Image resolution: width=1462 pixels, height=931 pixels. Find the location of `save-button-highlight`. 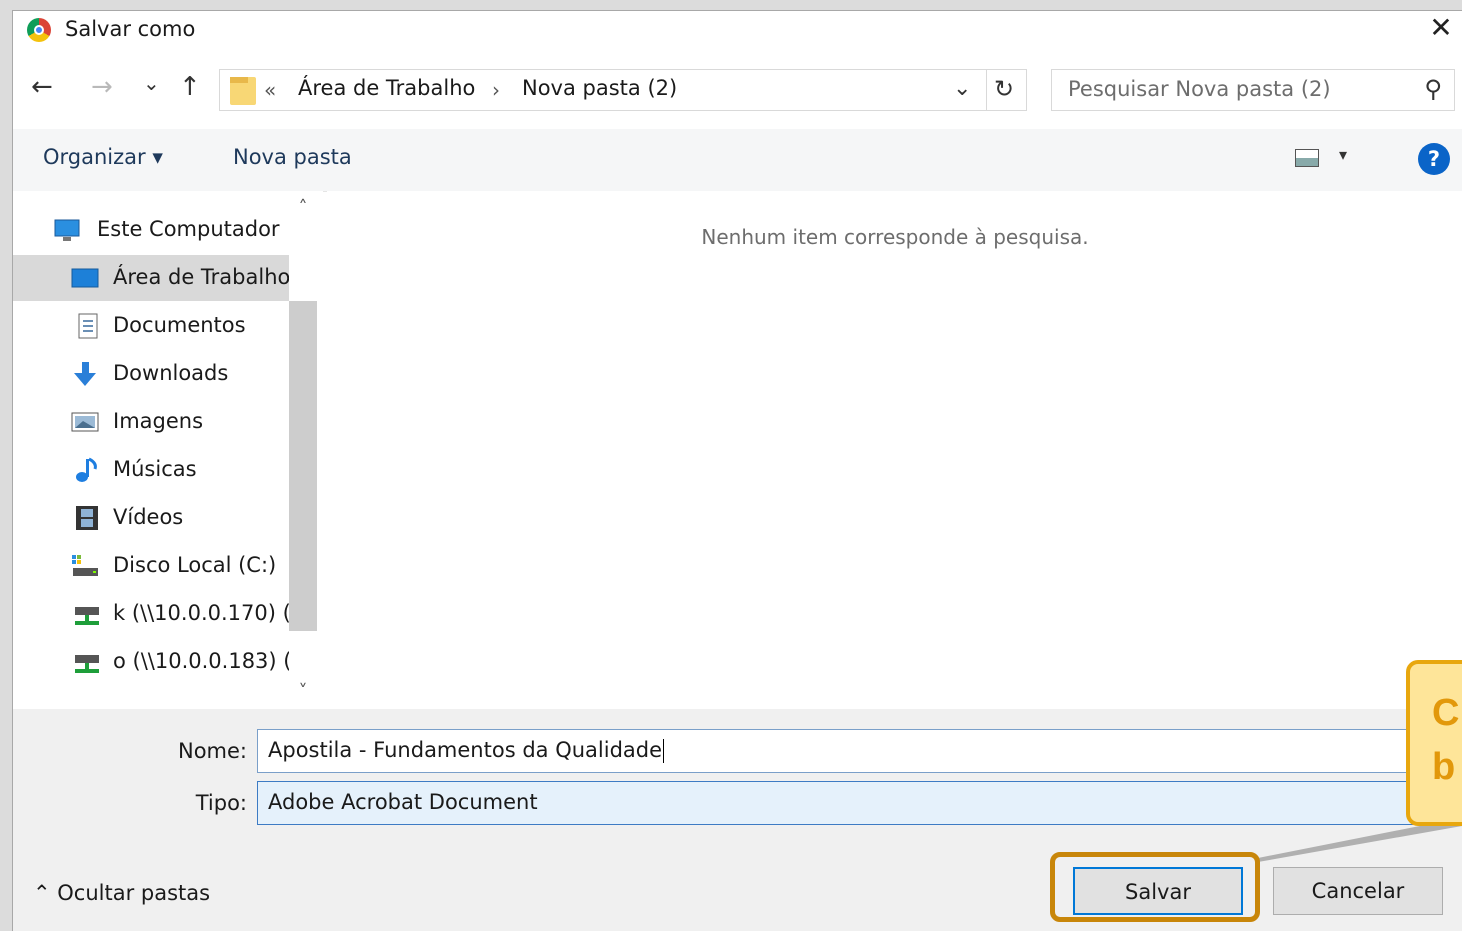

save-button-highlight is located at coordinates (1155, 887).